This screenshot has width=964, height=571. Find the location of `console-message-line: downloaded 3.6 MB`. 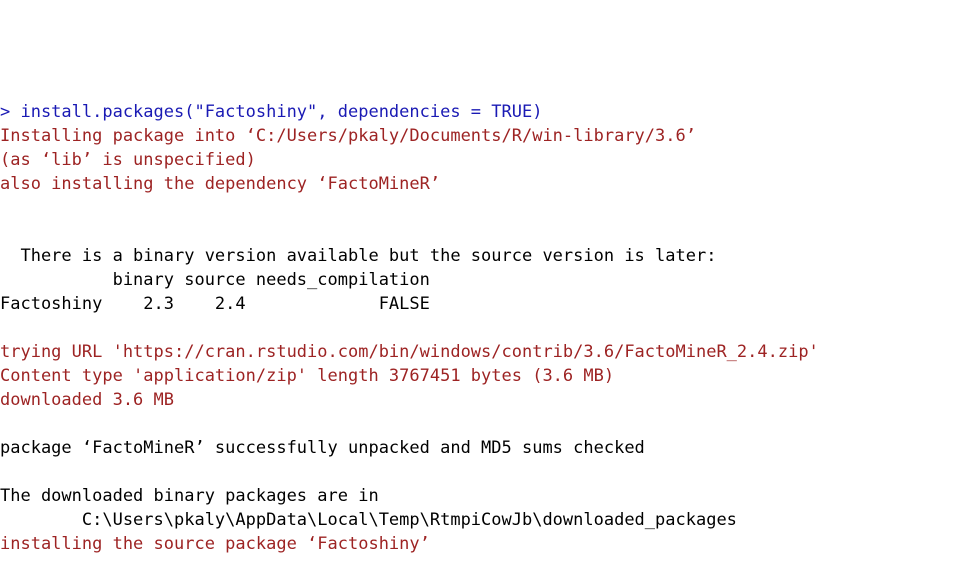

console-message-line: downloaded 3.6 MB is located at coordinates (87, 400).